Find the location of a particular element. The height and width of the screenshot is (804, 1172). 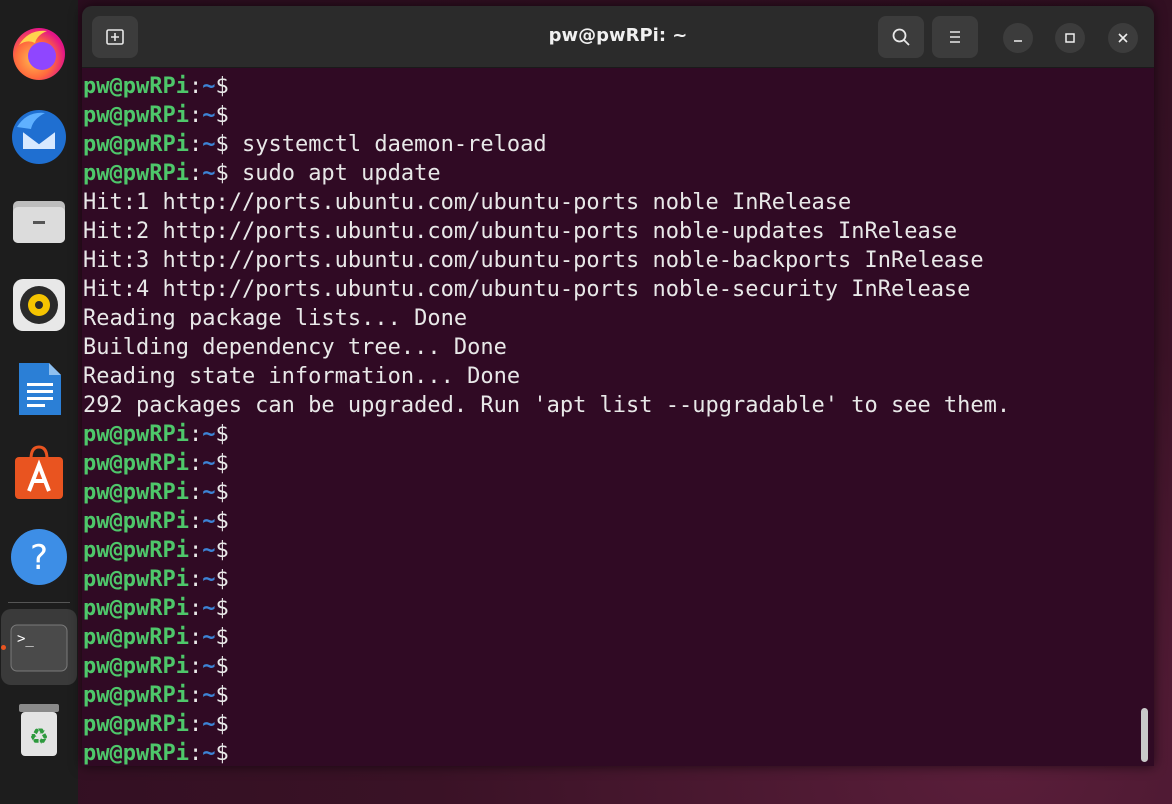

dock-app-app-center is located at coordinates (39, 473).